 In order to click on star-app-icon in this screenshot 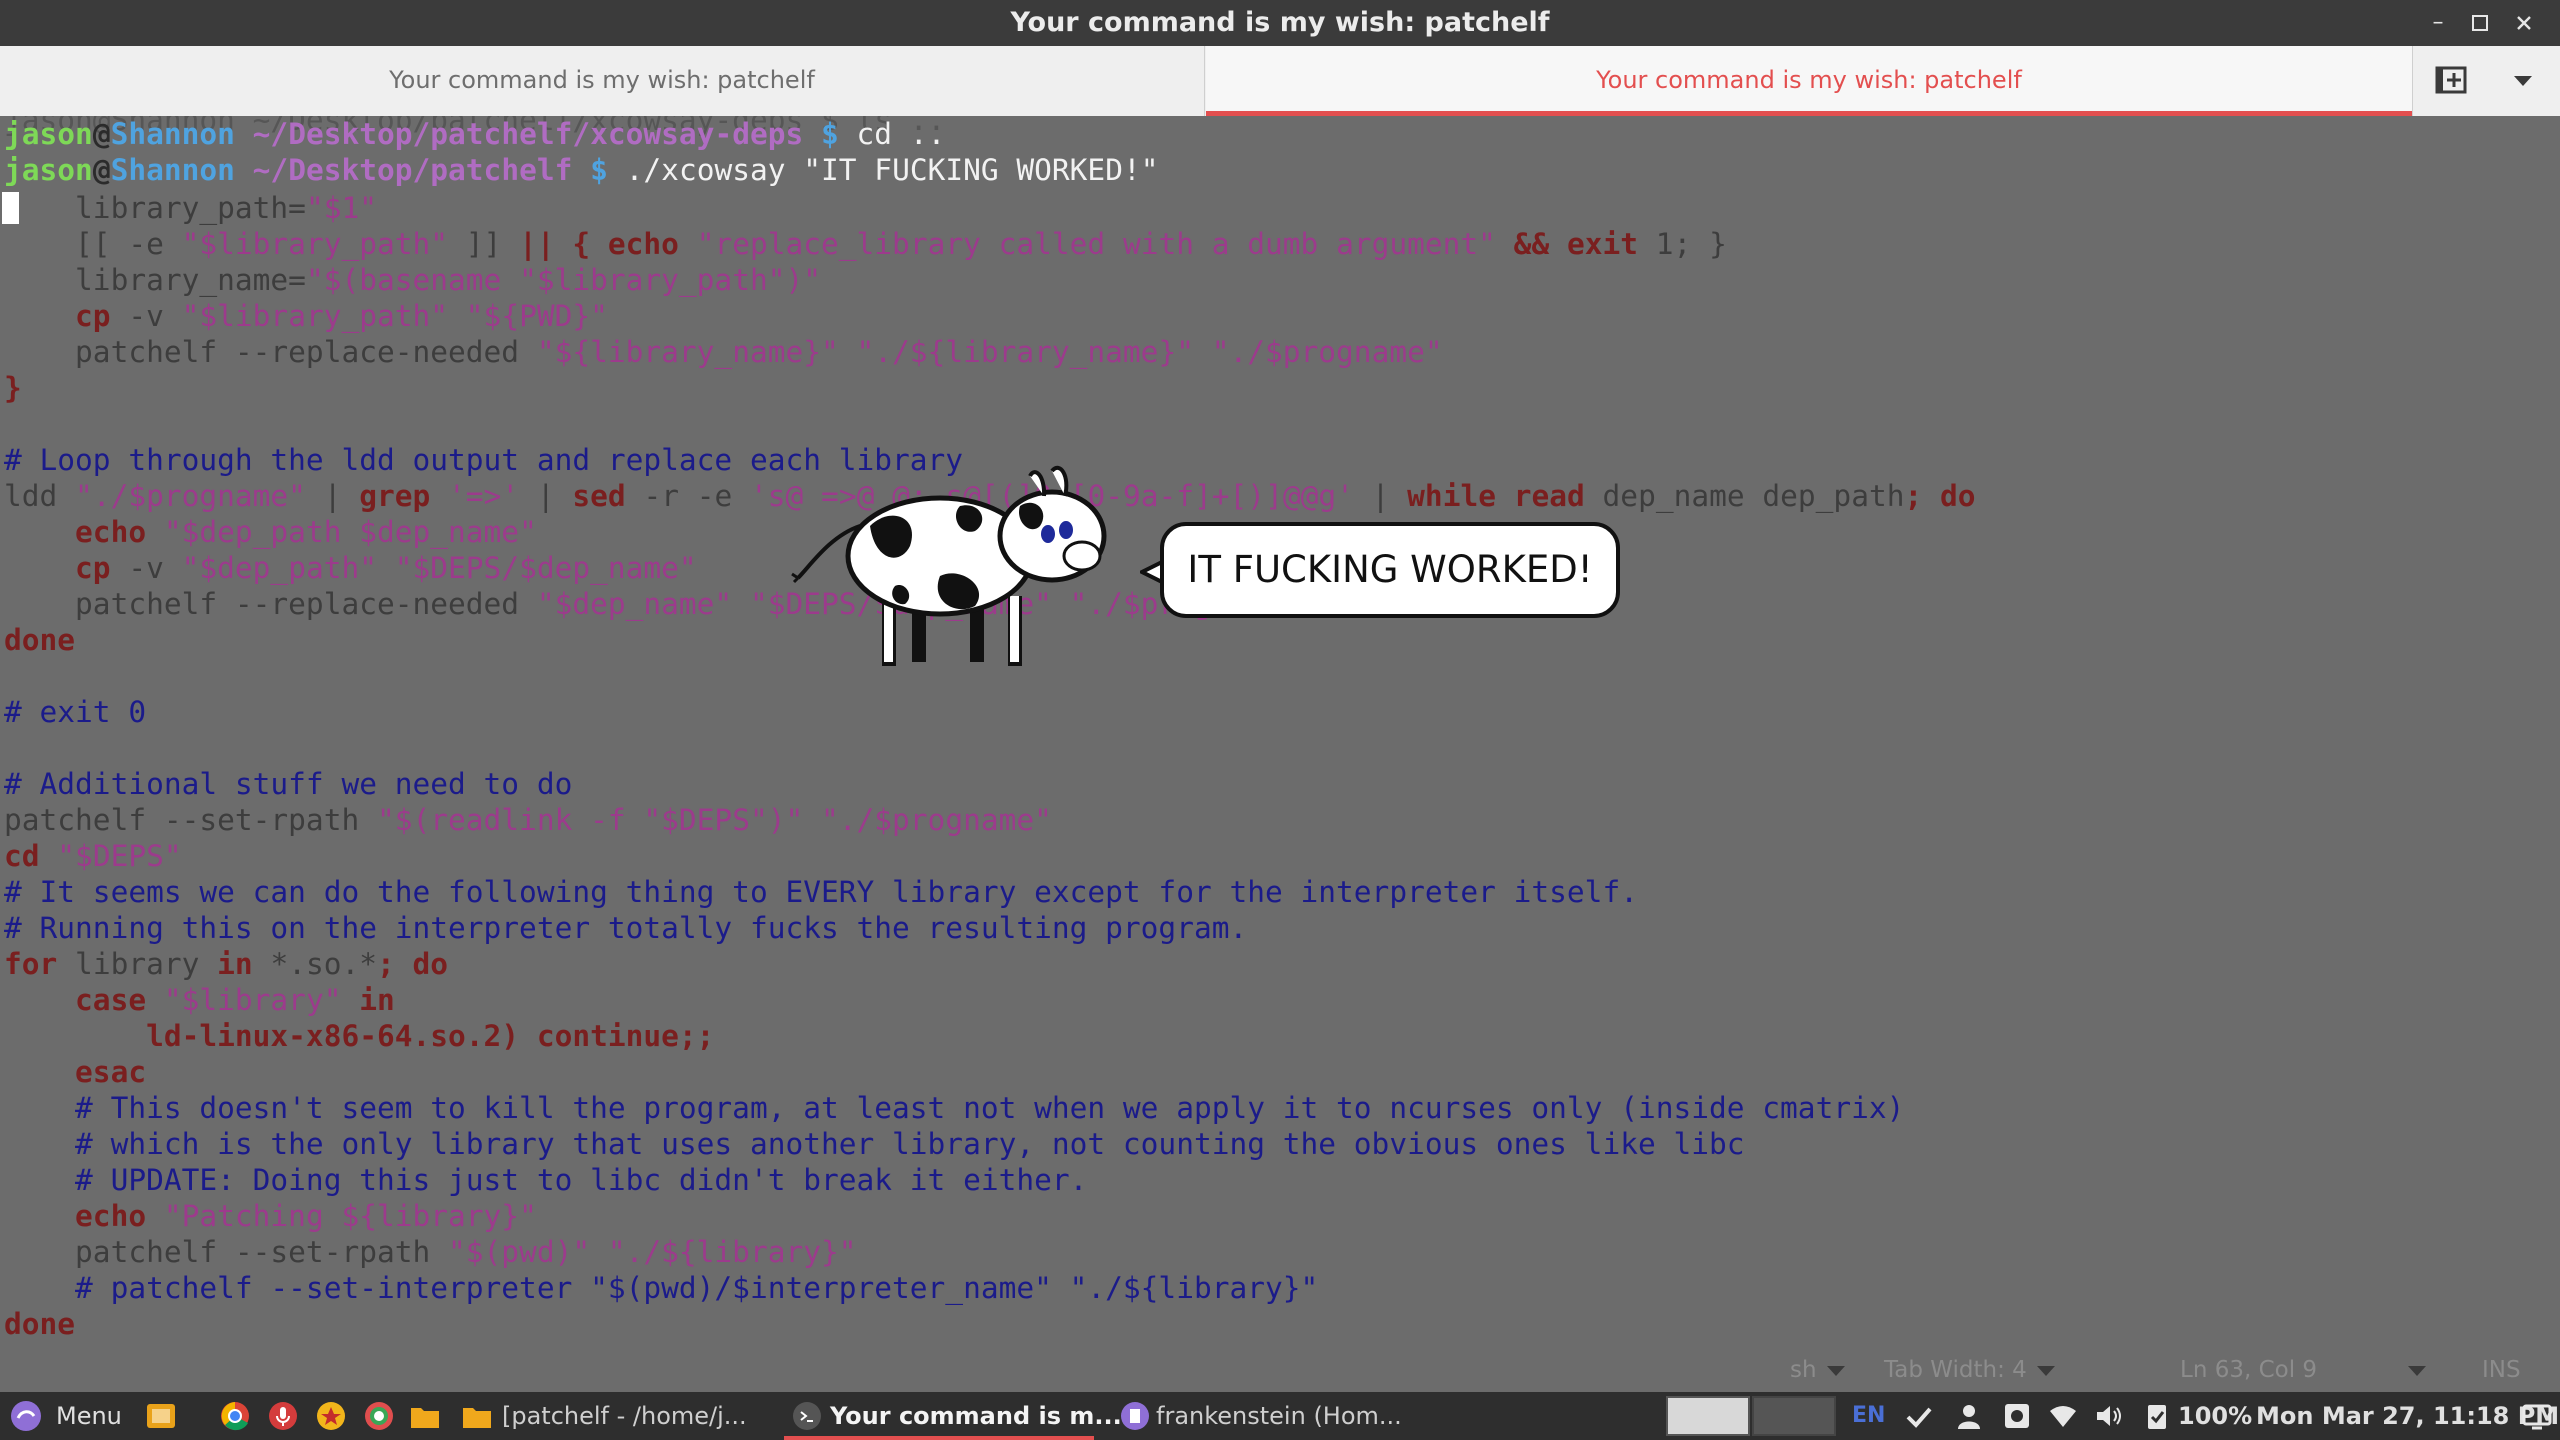, I will do `click(331, 1416)`.